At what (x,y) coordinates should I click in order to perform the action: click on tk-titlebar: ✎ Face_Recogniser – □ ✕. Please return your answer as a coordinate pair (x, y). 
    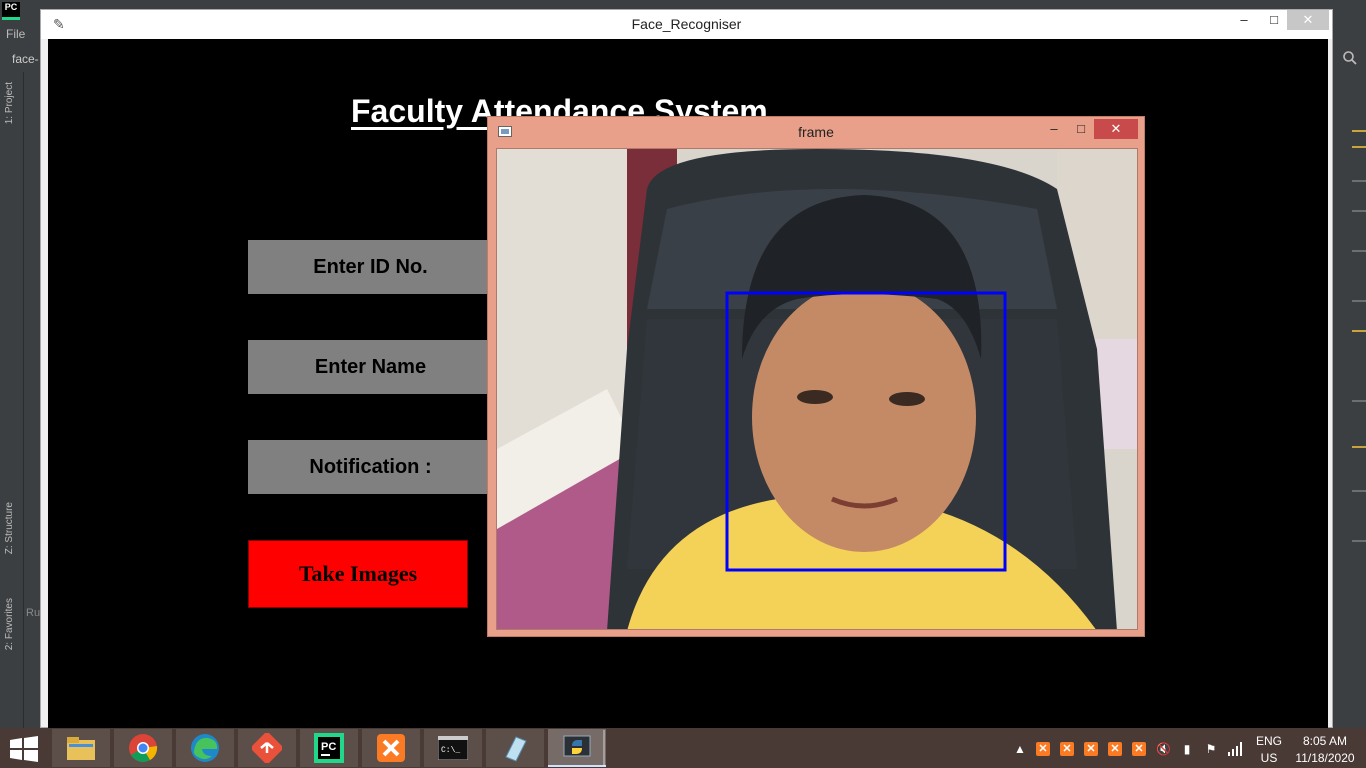
    Looking at the image, I should click on (686, 24).